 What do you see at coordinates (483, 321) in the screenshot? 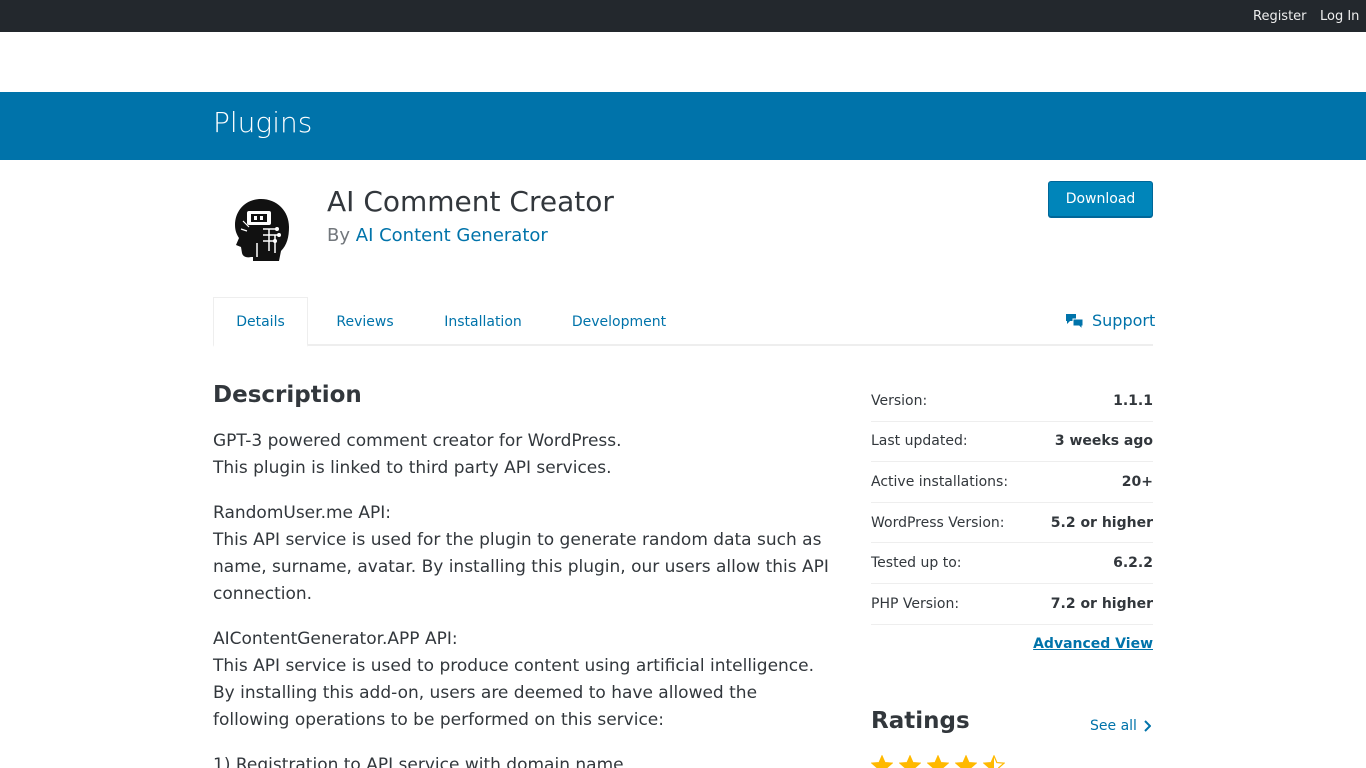
I see `tab-installation: Installation` at bounding box center [483, 321].